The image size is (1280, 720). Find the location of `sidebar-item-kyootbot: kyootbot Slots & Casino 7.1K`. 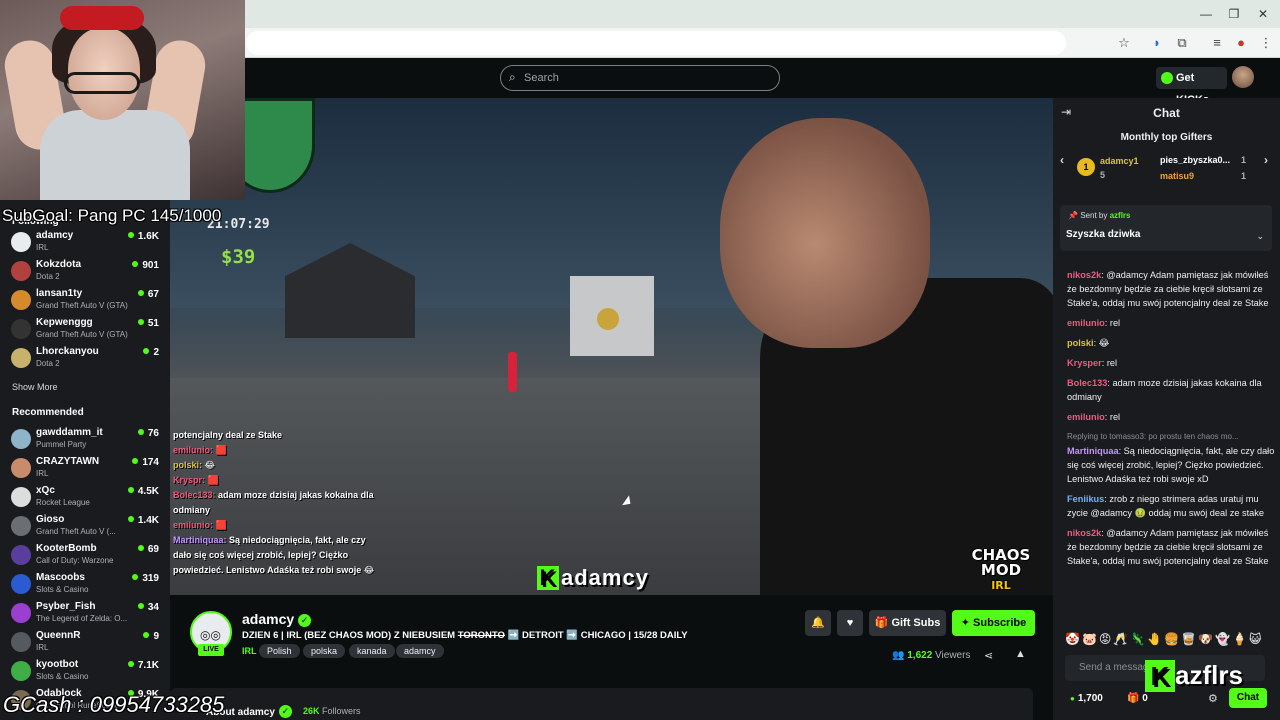

sidebar-item-kyootbot: kyootbot Slots & Casino 7.1K is located at coordinates (85, 672).